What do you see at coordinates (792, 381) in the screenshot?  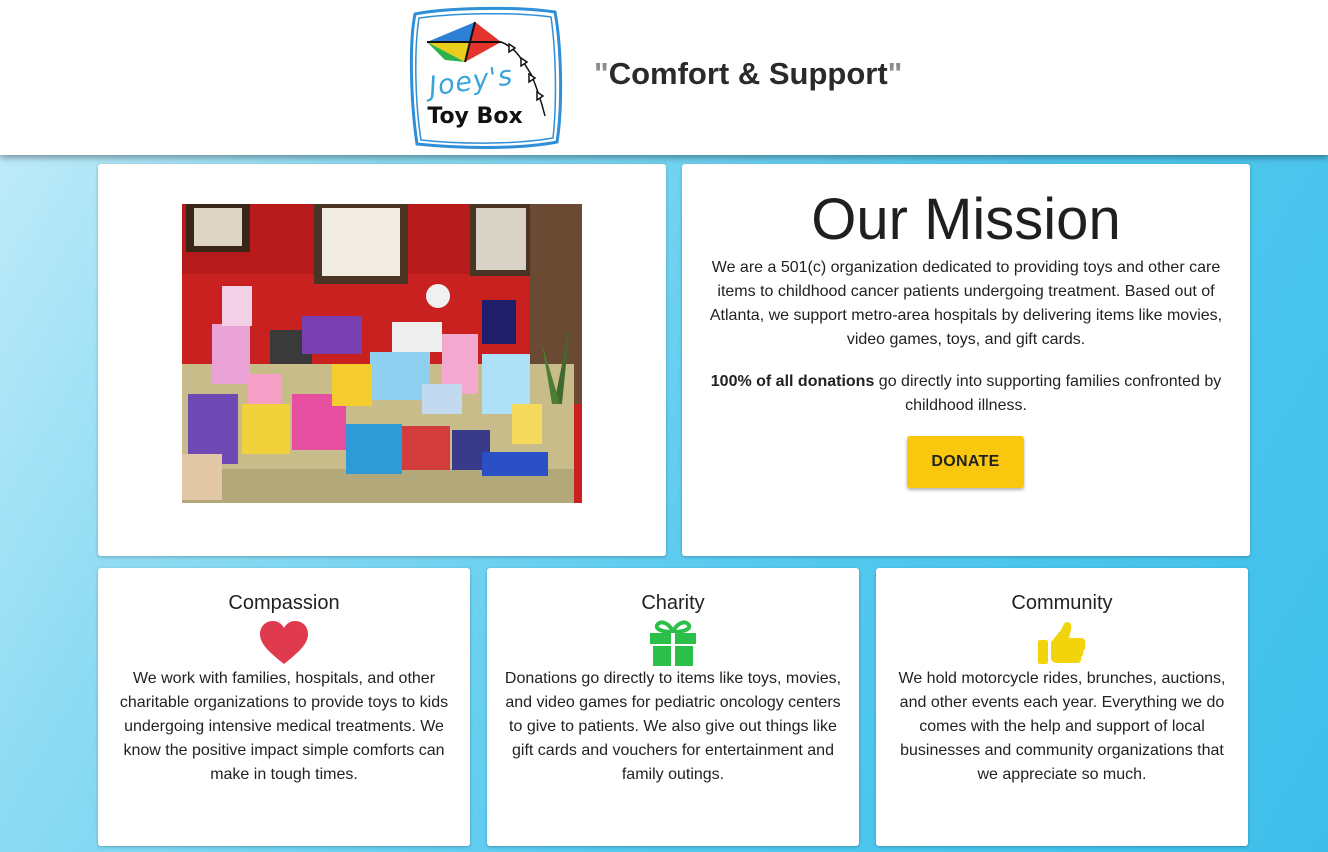 I see `donations-emphasis: 100% of all donations` at bounding box center [792, 381].